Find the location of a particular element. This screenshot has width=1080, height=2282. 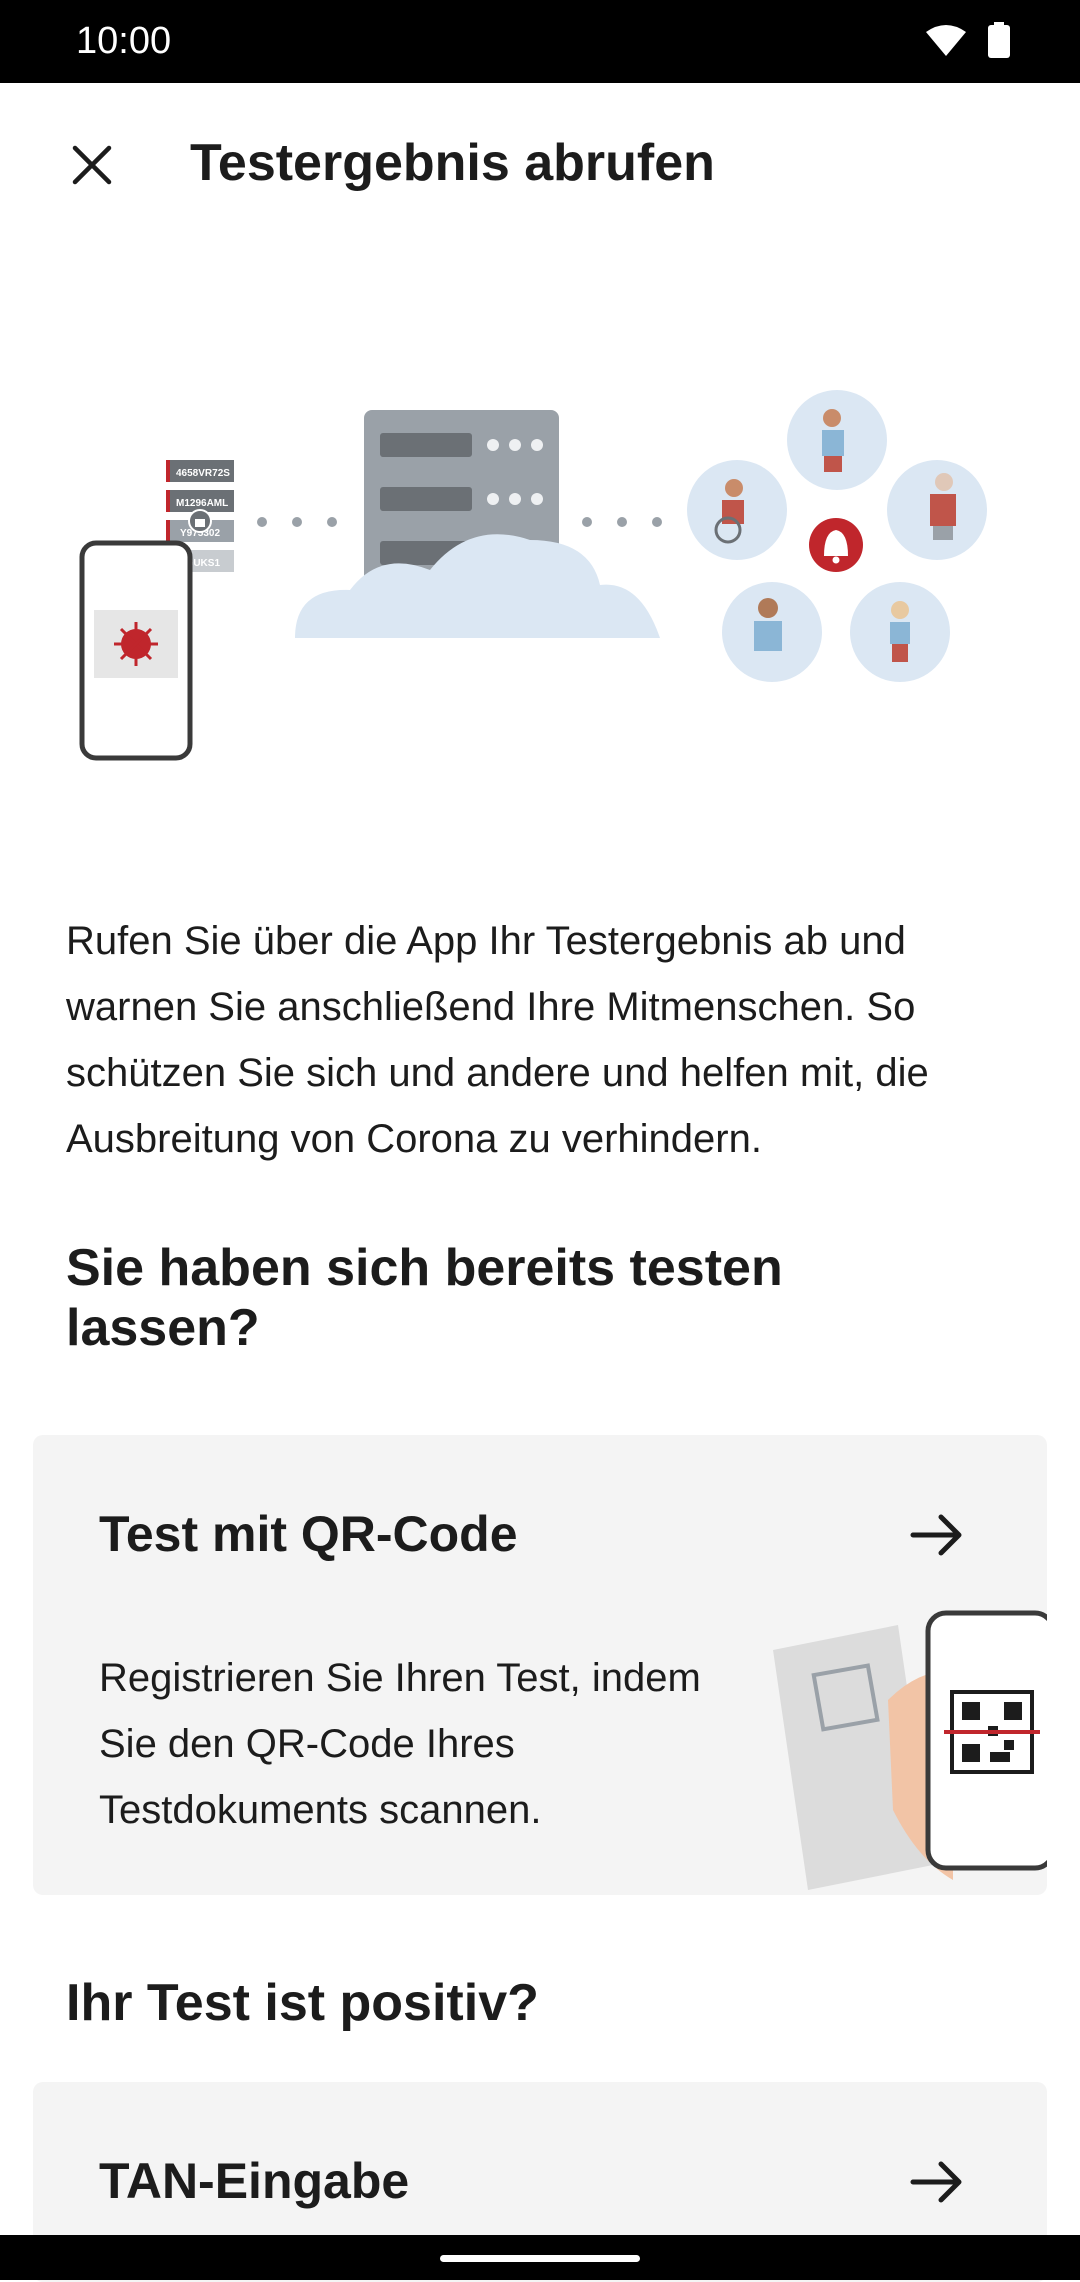

battery-icon is located at coordinates (999, 40).